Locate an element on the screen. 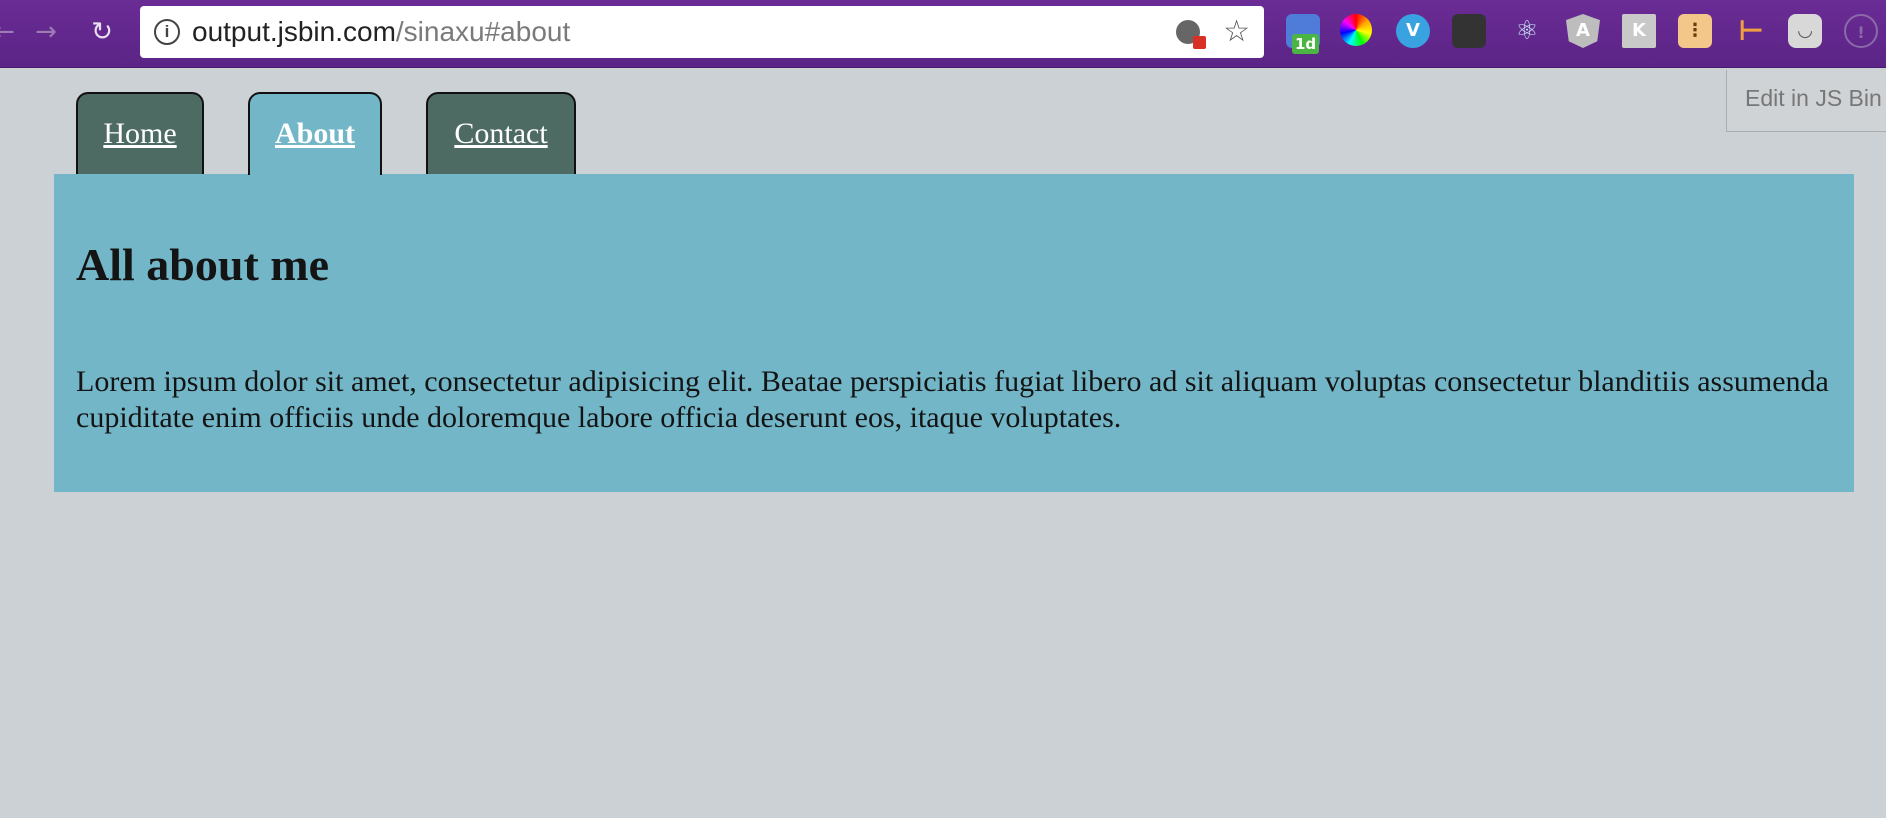 Image resolution: width=1886 pixels, height=818 pixels. tab-home-link: Home is located at coordinates (140, 134).